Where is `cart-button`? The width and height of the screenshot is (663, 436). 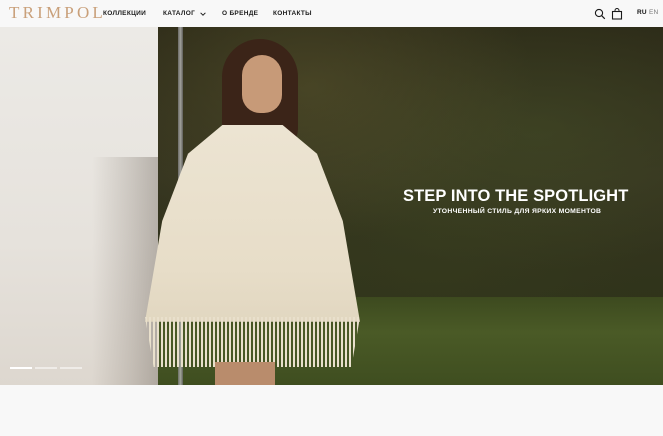
cart-button is located at coordinates (617, 13).